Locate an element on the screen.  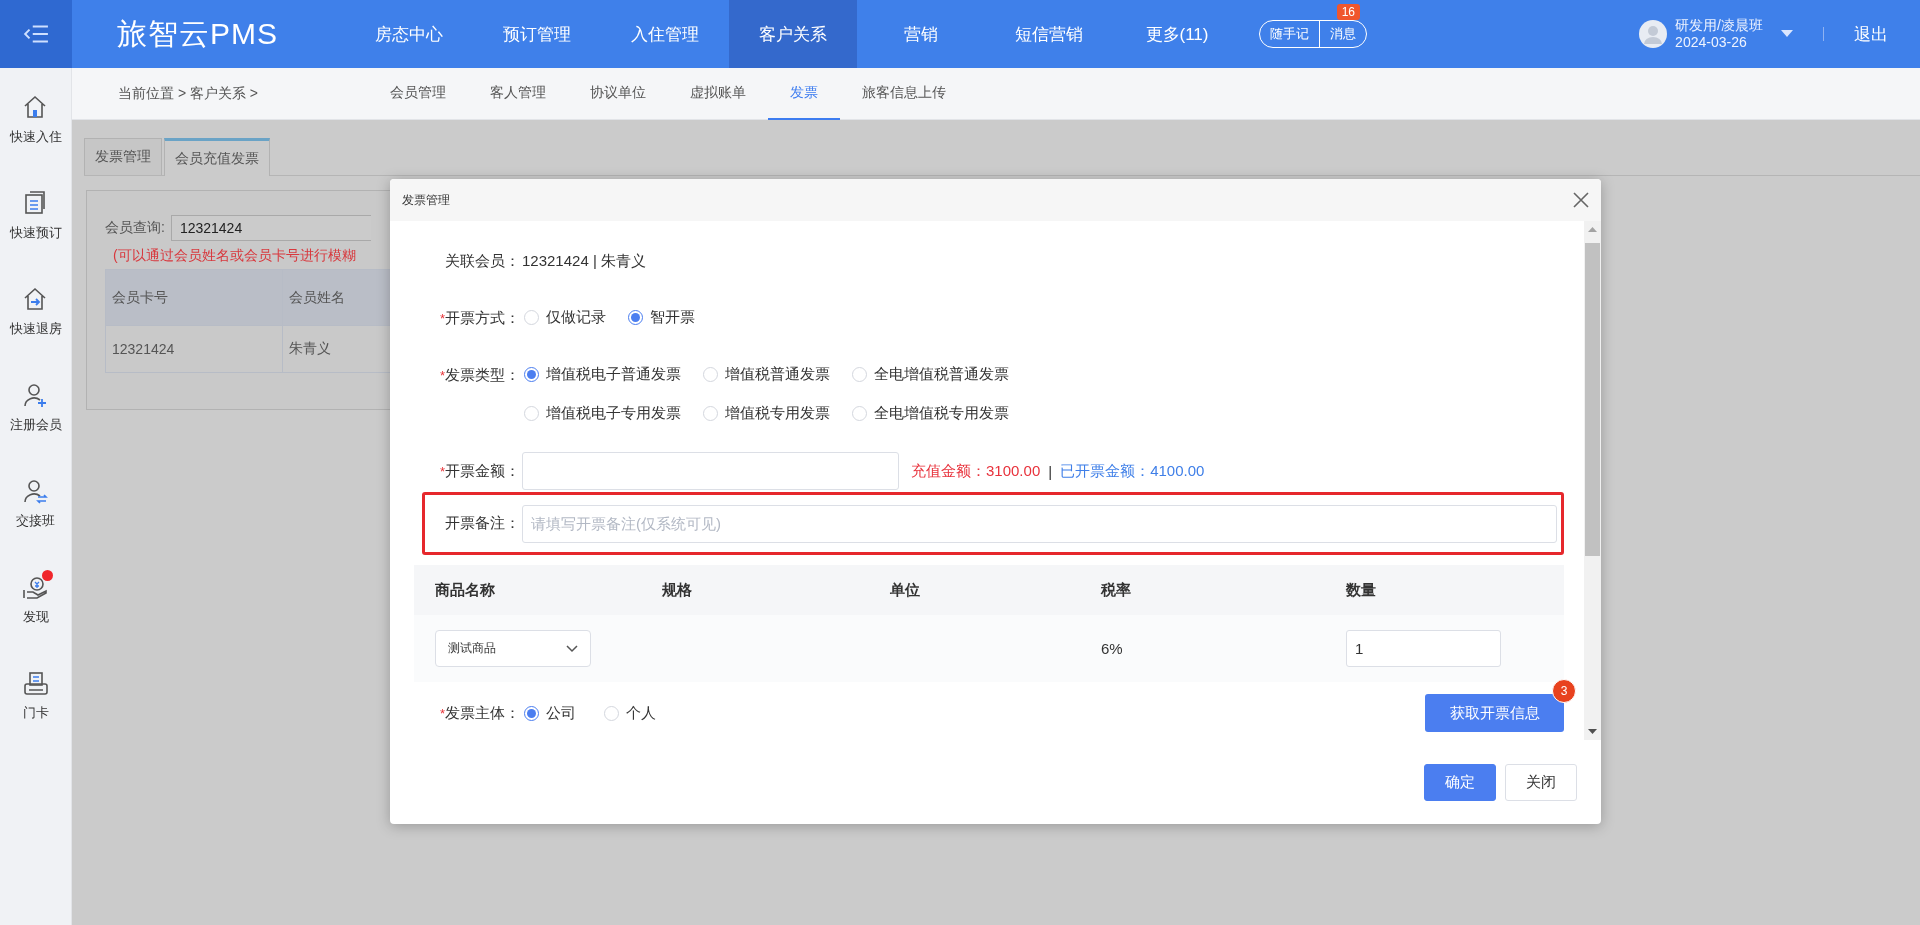
sub-nav-tab: 客人管理 is located at coordinates (518, 93).